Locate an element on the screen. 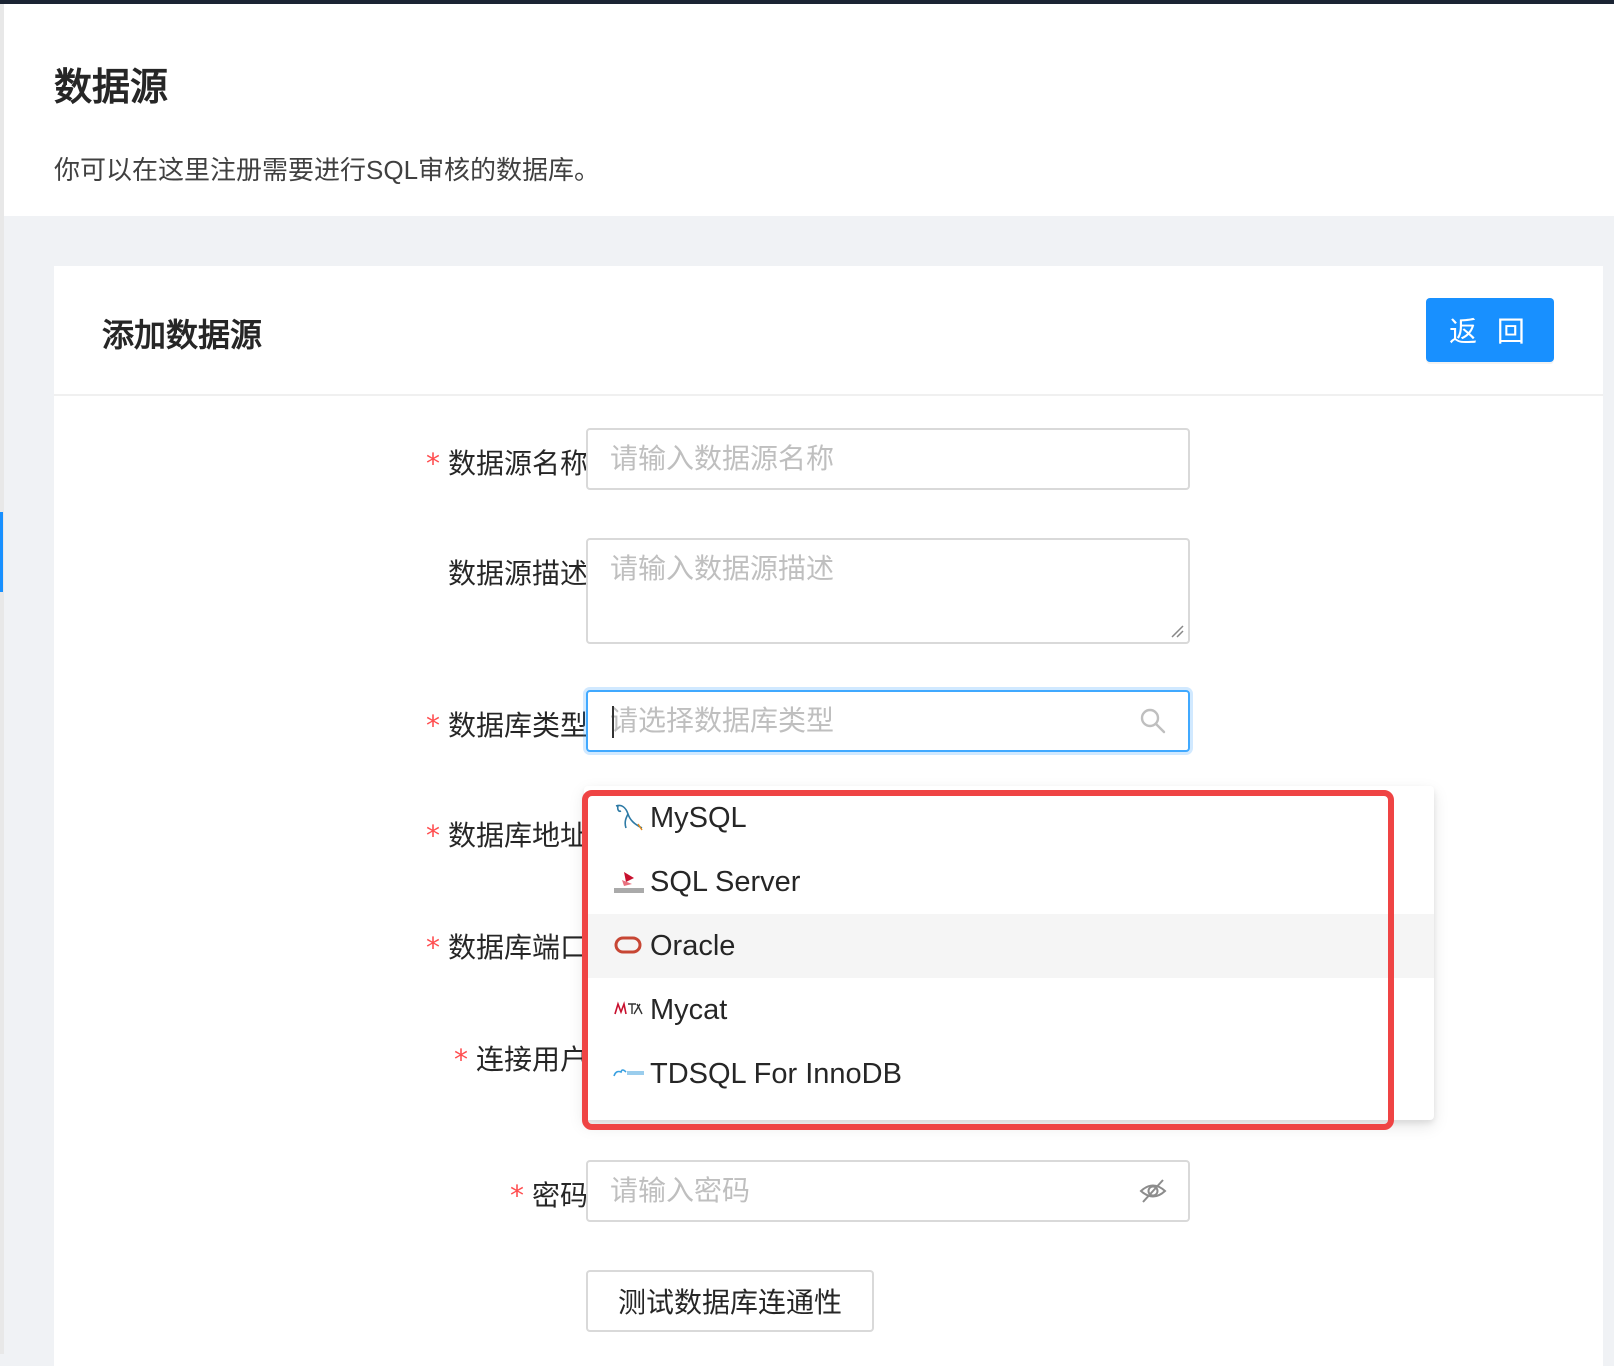 Image resolution: width=1614 pixels, height=1366 pixels. datasource-name-input: 请输入数据源名称 is located at coordinates (888, 459).